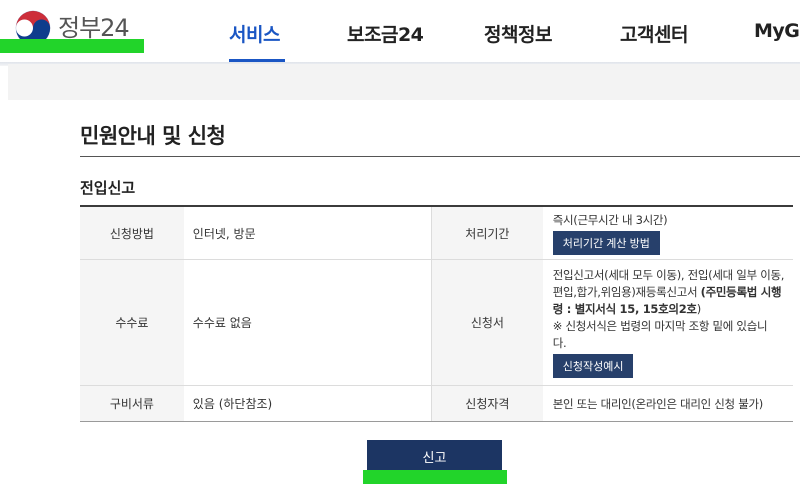  What do you see at coordinates (385, 33) in the screenshot?
I see `nav-item-subsidy24: 보조금24` at bounding box center [385, 33].